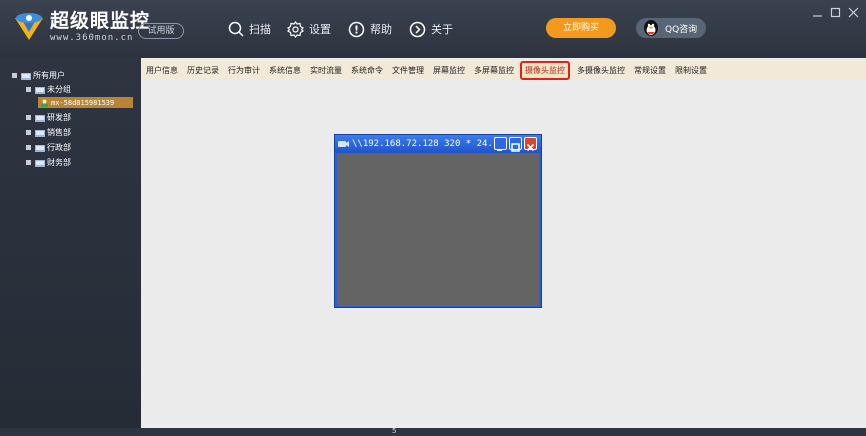  I want to click on tree-user-selected: mx-58d815981539, so click(85, 102).